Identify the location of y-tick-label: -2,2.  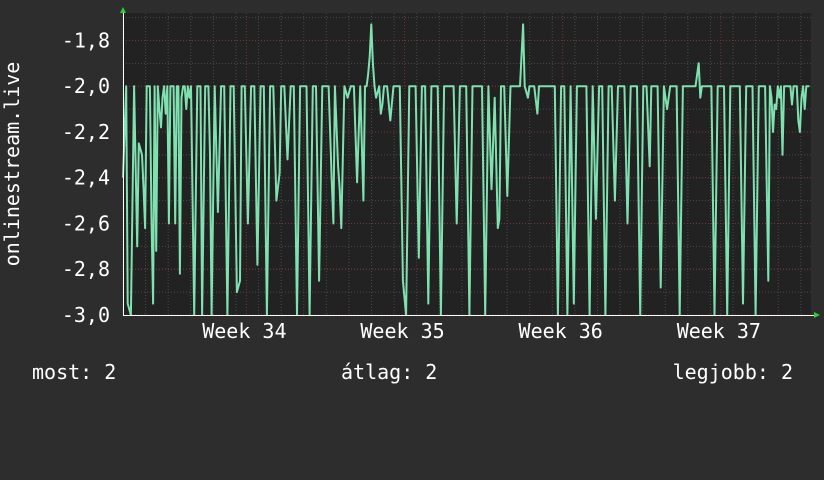
(86, 132).